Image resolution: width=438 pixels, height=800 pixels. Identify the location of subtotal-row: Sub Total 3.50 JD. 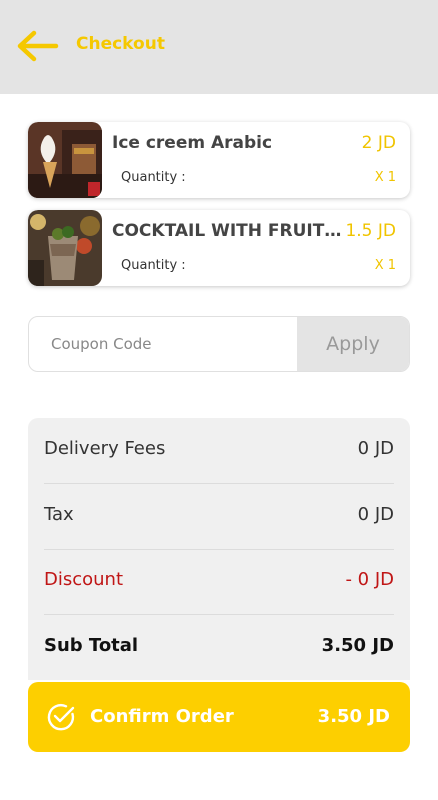
(219, 648).